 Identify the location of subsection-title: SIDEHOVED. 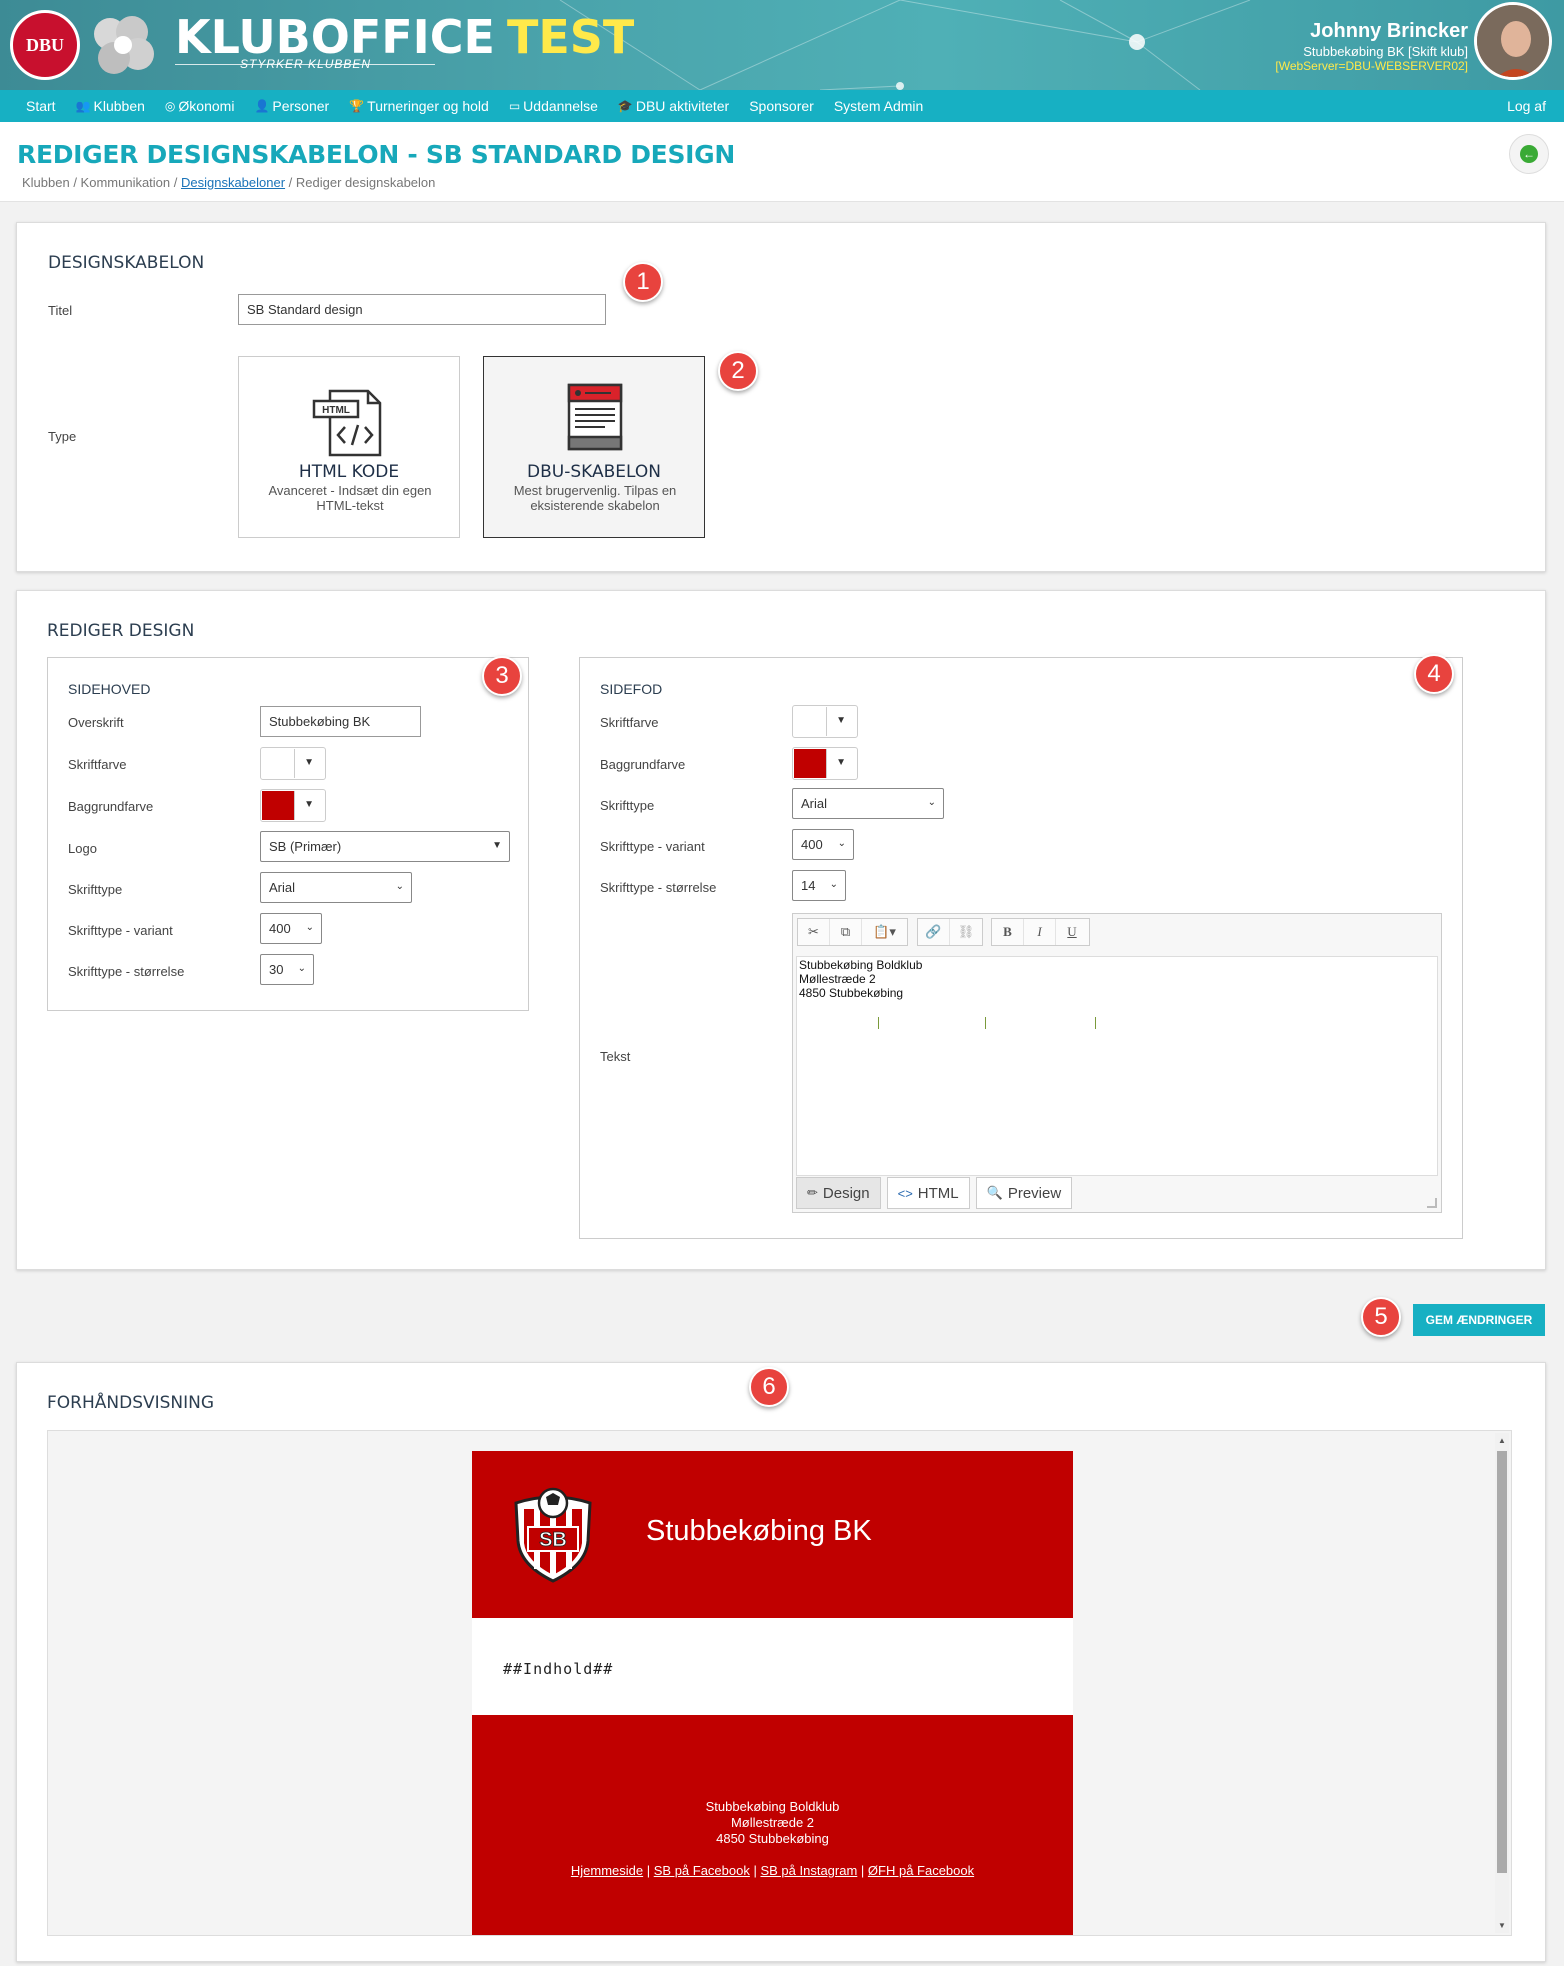
(109, 689).